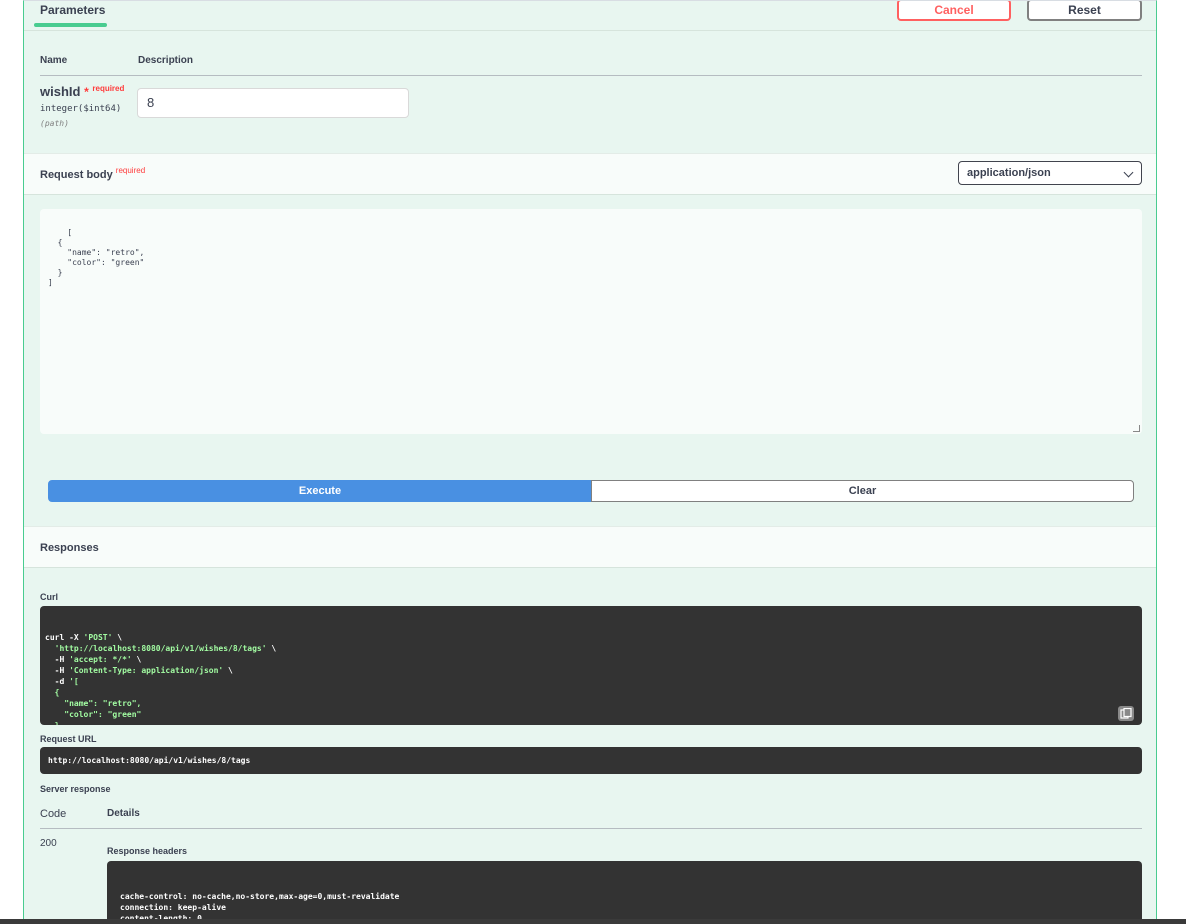 Image resolution: width=1186 pixels, height=924 pixels. What do you see at coordinates (593, 921) in the screenshot?
I see `horizontal-scrollbar` at bounding box center [593, 921].